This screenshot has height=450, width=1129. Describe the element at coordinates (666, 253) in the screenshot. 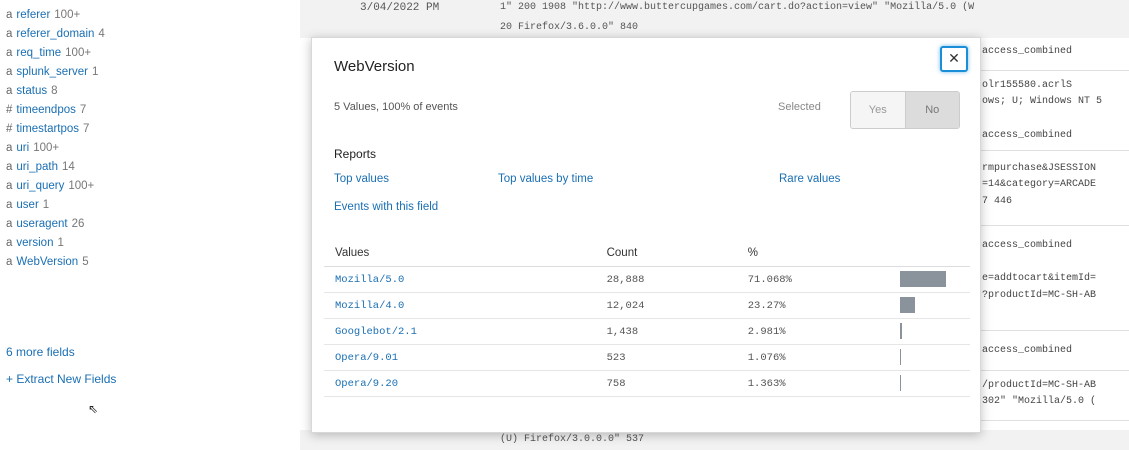

I see `count-column-header: Count` at that location.